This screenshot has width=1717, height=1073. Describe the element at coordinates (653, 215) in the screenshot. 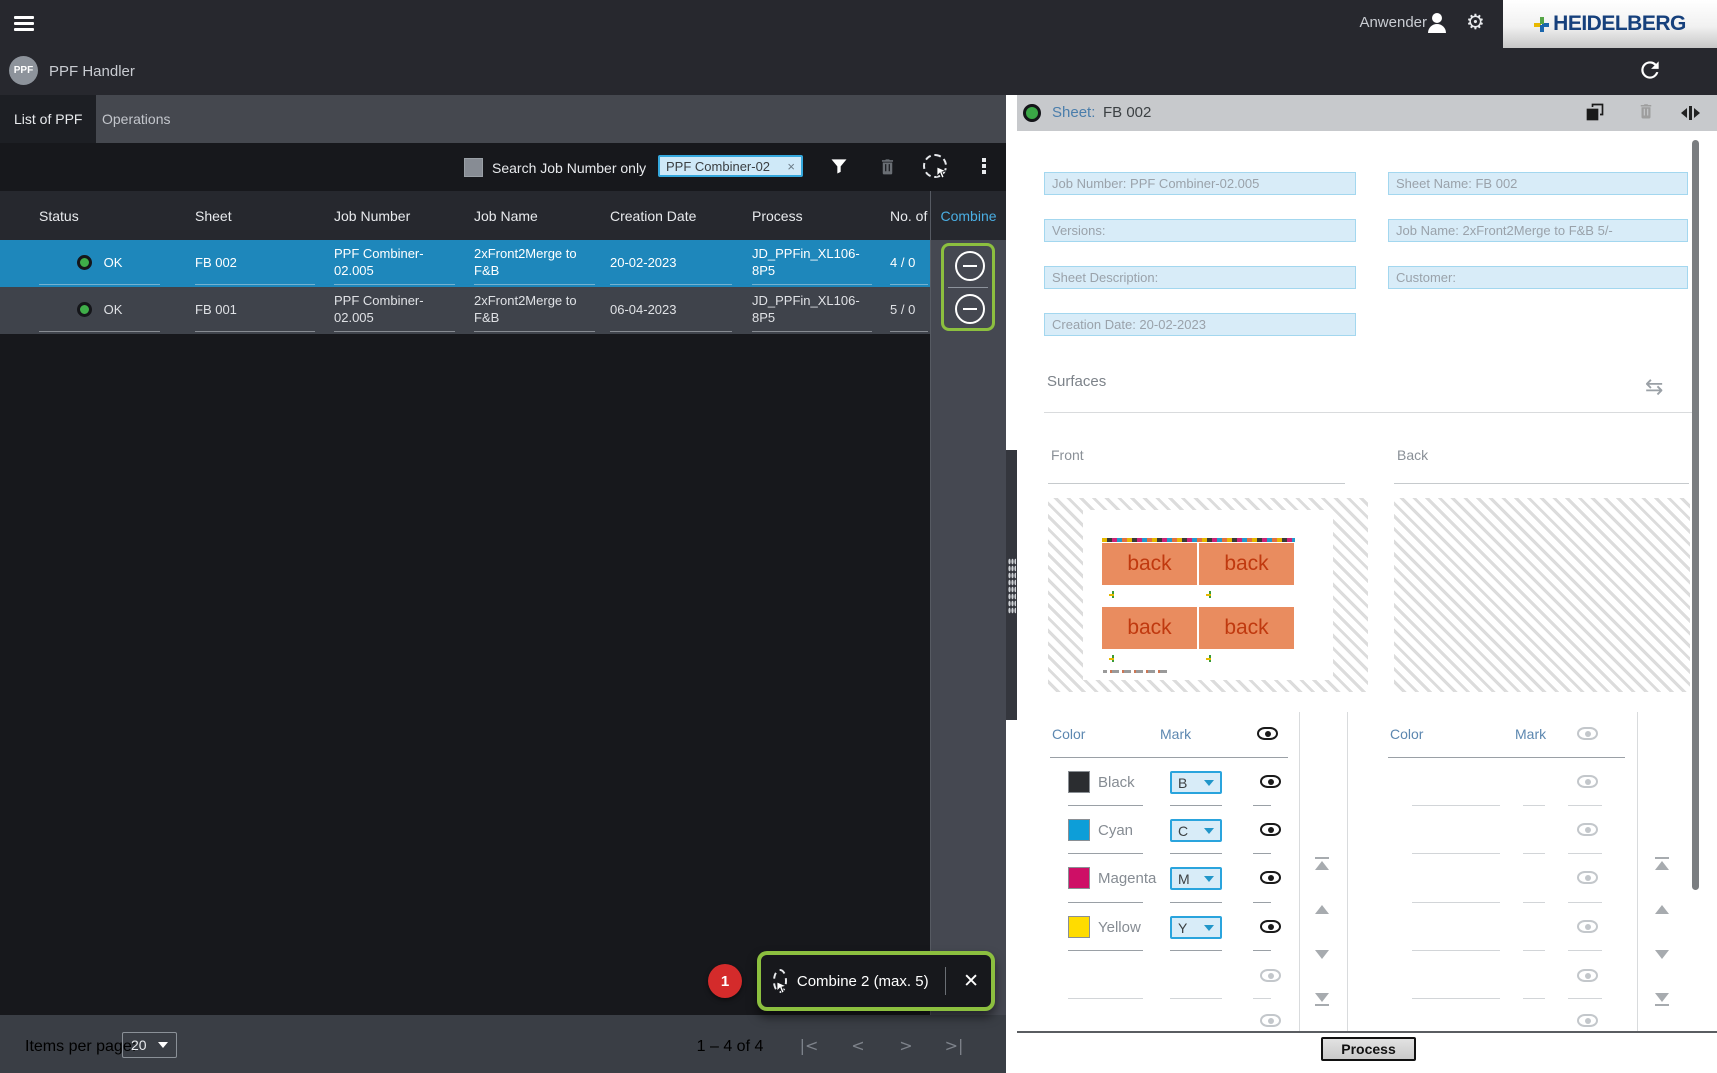

I see `col-header-creation-date: Creation Date` at that location.